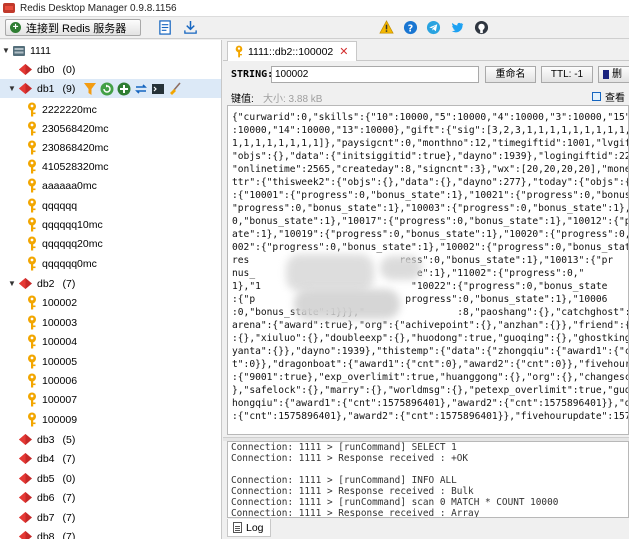  What do you see at coordinates (386, 27) in the screenshot?
I see `warning-icon` at bounding box center [386, 27].